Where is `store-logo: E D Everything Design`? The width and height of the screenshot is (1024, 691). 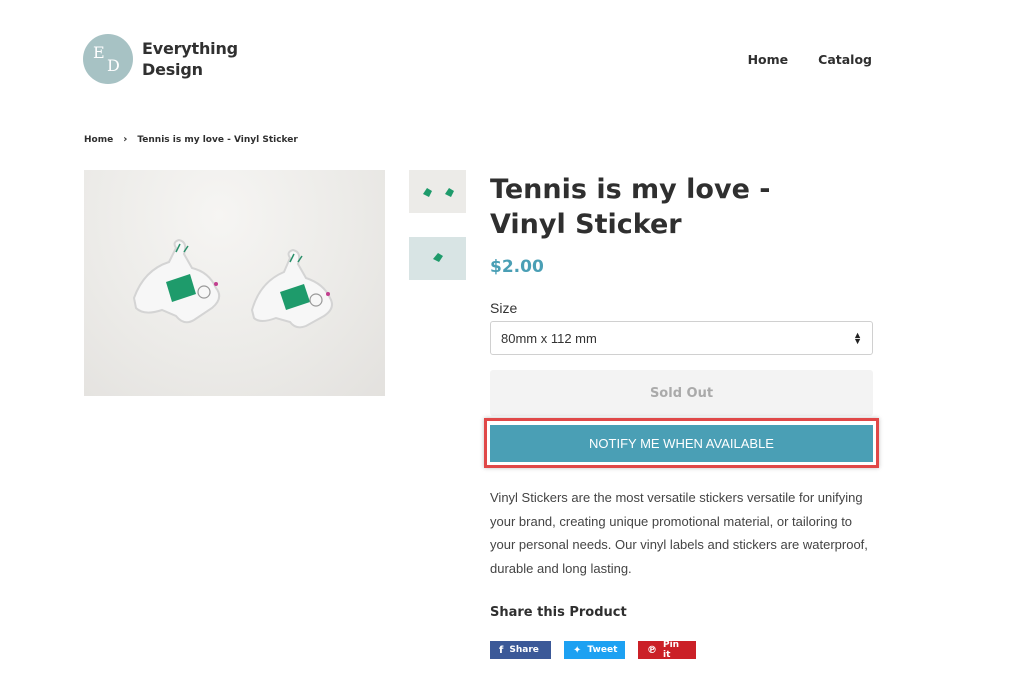 store-logo: E D Everything Design is located at coordinates (160, 59).